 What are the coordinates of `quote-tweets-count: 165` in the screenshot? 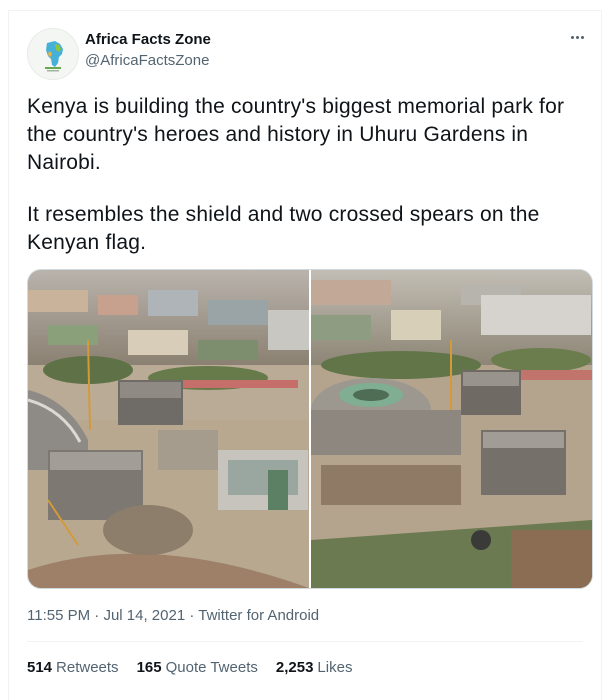 It's located at (149, 667).